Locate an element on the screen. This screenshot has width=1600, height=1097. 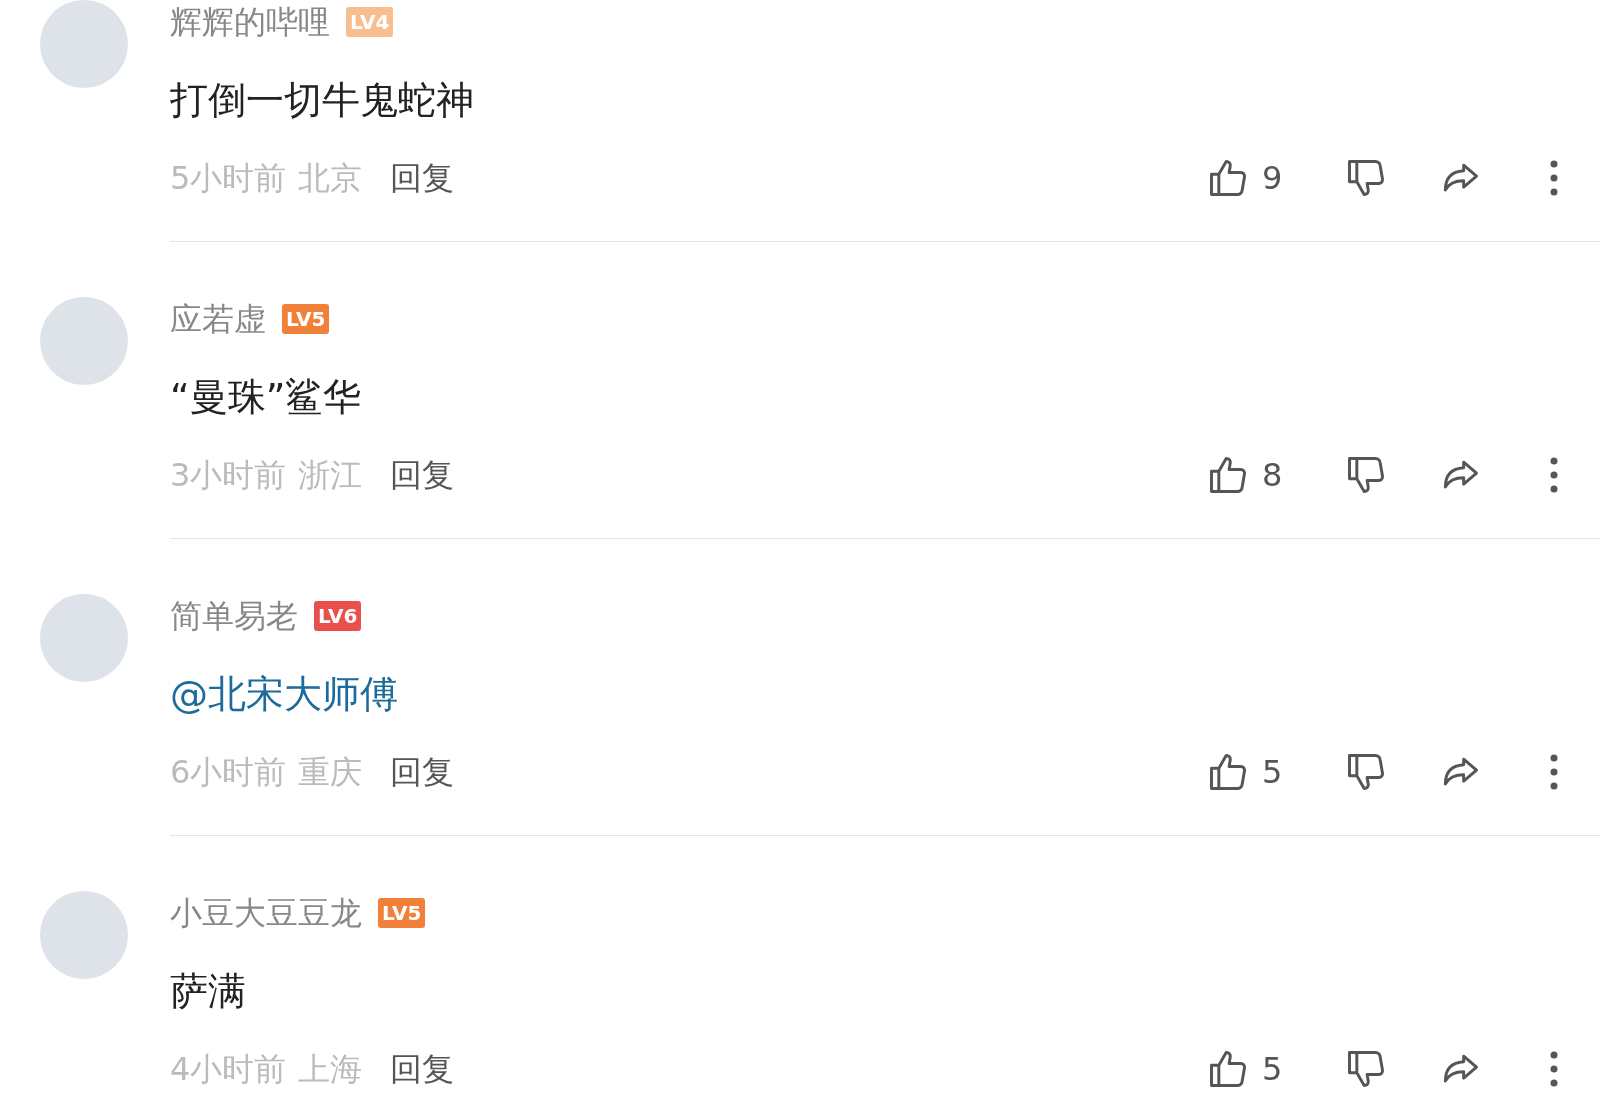
level-badge: LV4 is located at coordinates (370, 22).